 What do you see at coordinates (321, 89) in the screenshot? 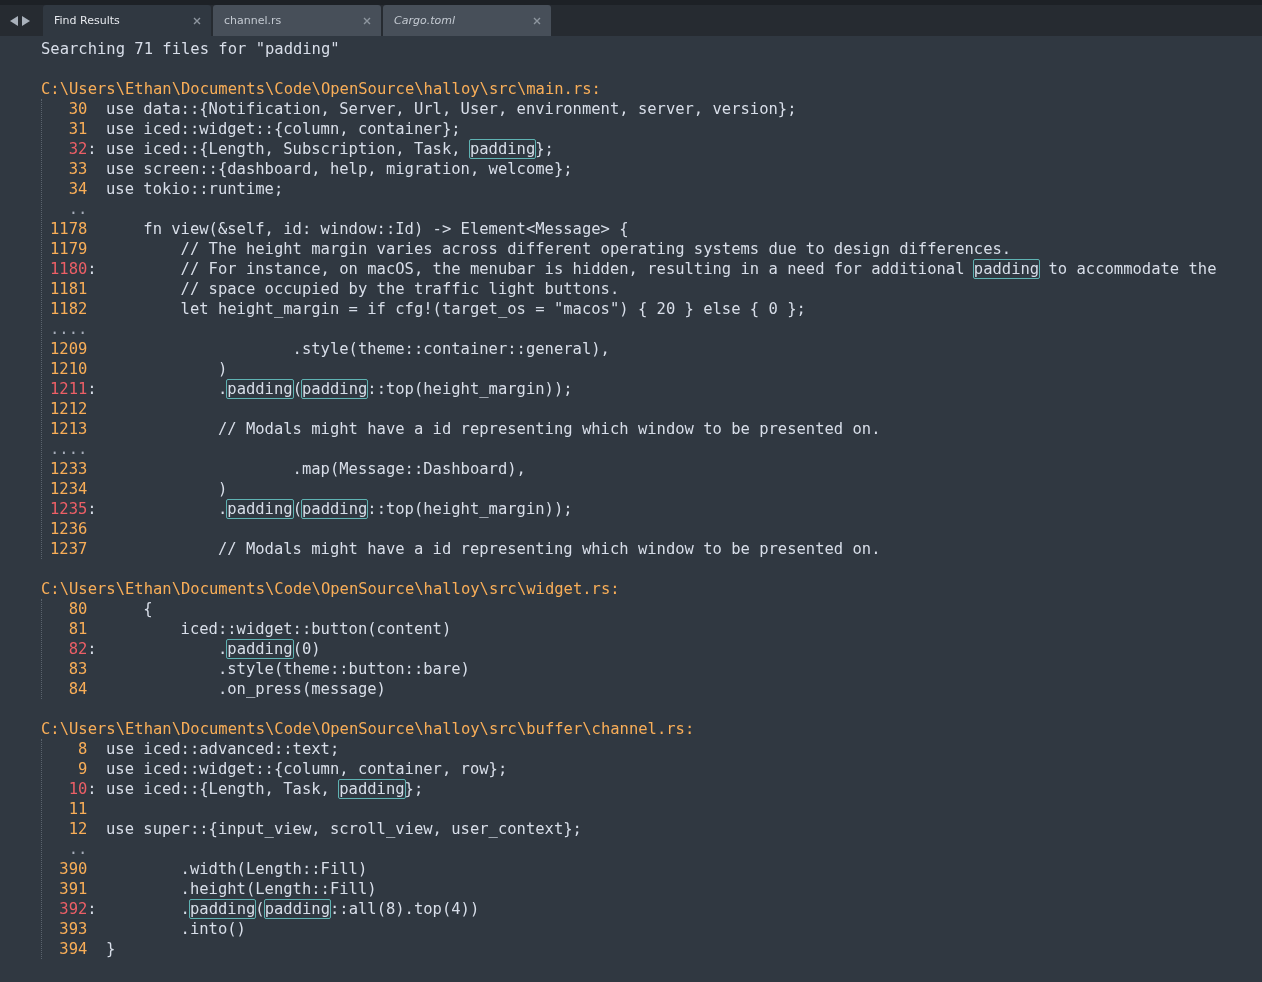
I see `file-path: C:\Users\Ethan\Documents\Code\OpenSource\halloy\src\main.rs:` at bounding box center [321, 89].